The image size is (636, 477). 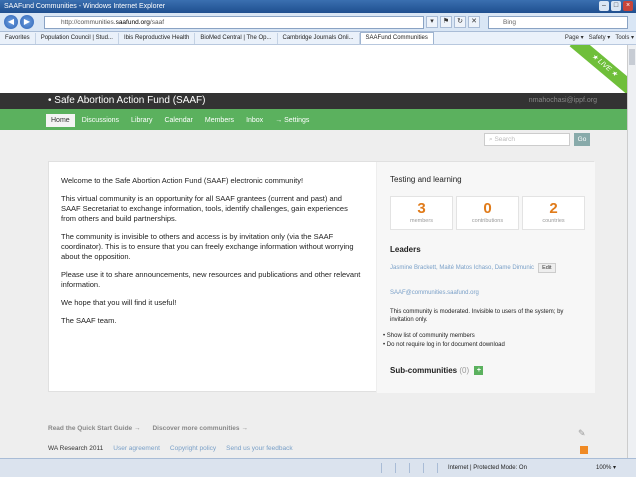 I want to click on copyright-text: WA Research 2011, so click(x=76, y=448).